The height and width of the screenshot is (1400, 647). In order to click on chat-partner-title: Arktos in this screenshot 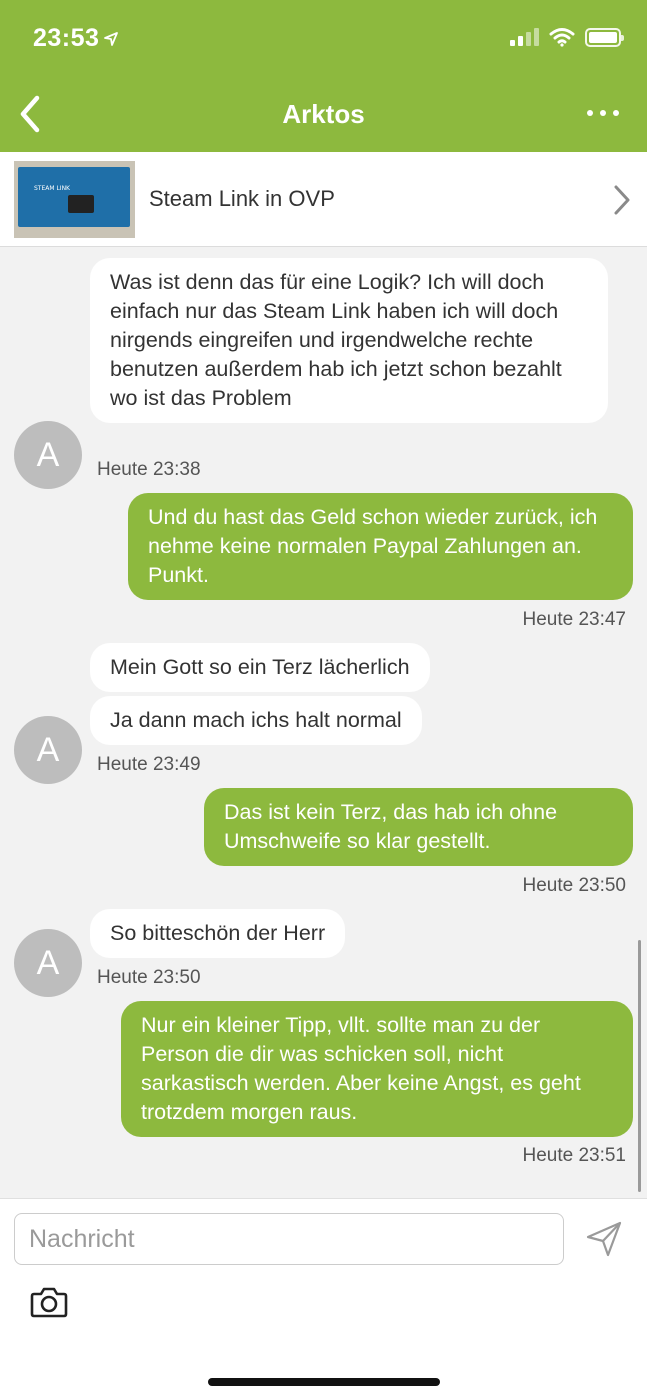, I will do `click(323, 114)`.